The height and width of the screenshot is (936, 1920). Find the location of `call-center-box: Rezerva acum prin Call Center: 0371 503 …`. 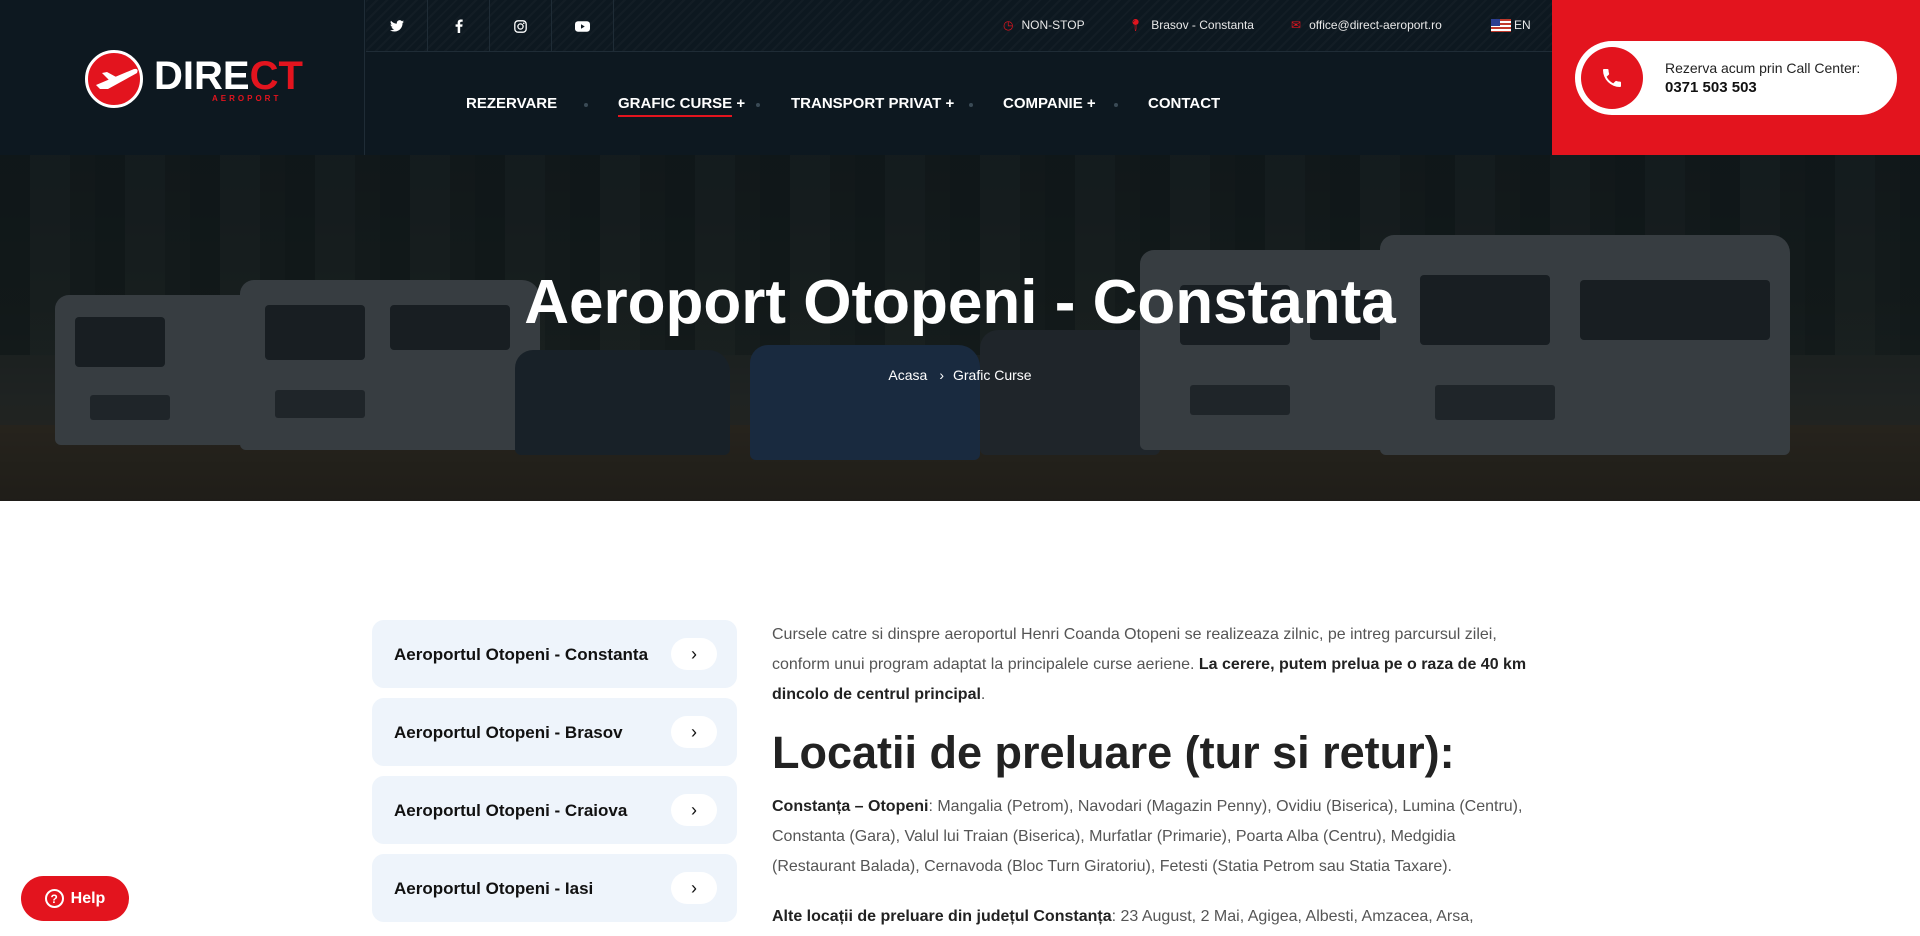

call-center-box: Rezerva acum prin Call Center: 0371 503 … is located at coordinates (1736, 77).